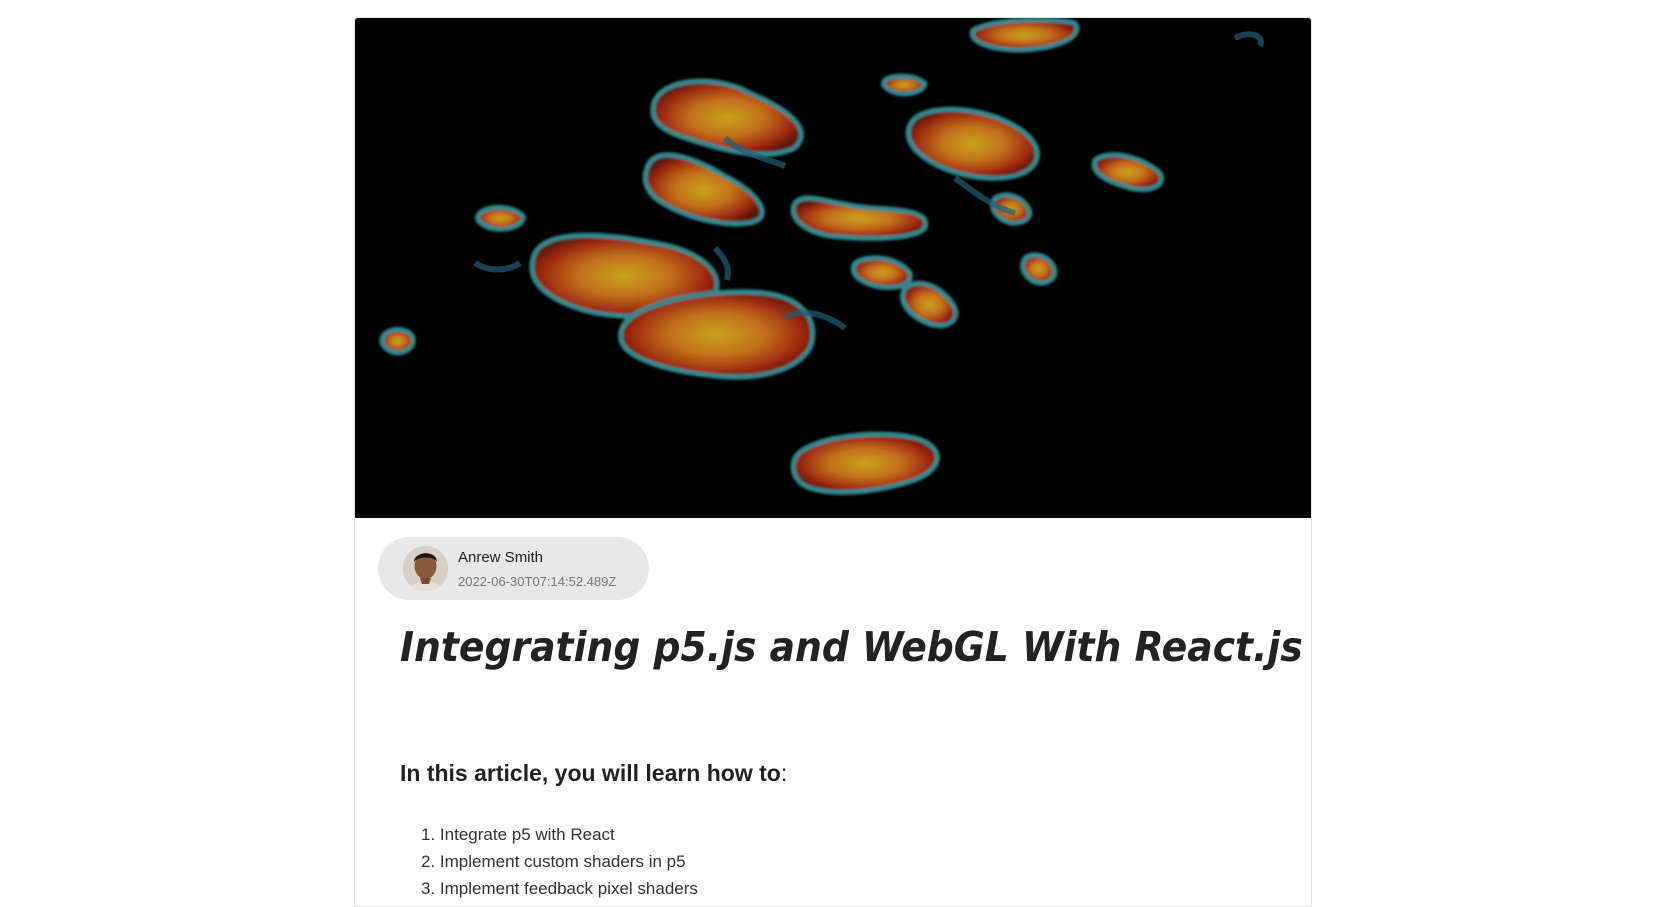  I want to click on intro-heading-suffix: :, so click(784, 773).